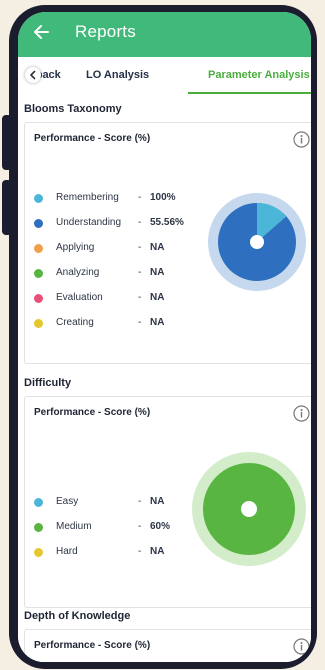 The width and height of the screenshot is (325, 670). Describe the element at coordinates (38, 323) in the screenshot. I see `legend-dot-creating` at that location.